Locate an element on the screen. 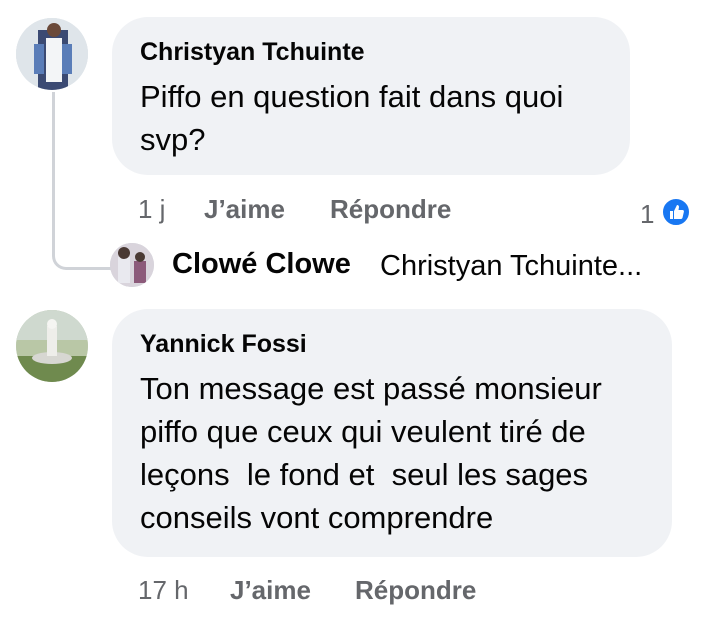 The image size is (720, 625). reply-avatar-photo is located at coordinates (132, 265).